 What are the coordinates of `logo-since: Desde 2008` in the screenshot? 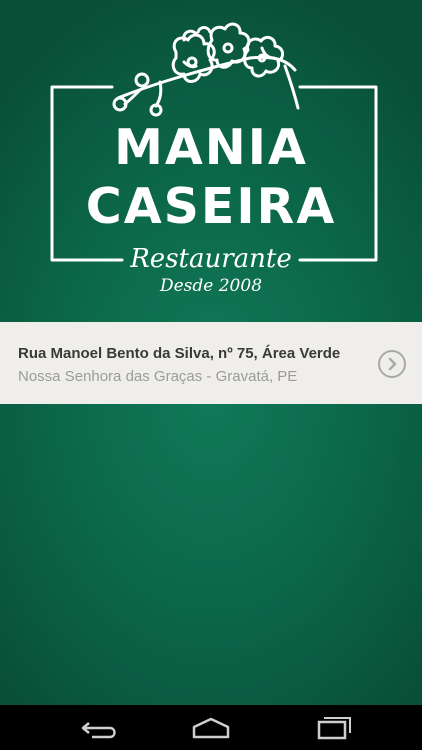 It's located at (211, 286).